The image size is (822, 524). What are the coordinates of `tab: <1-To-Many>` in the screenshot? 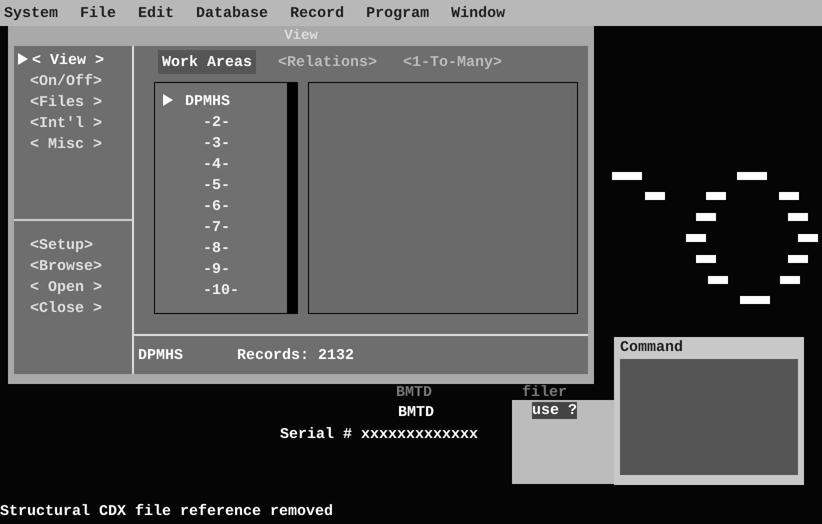 It's located at (452, 62).